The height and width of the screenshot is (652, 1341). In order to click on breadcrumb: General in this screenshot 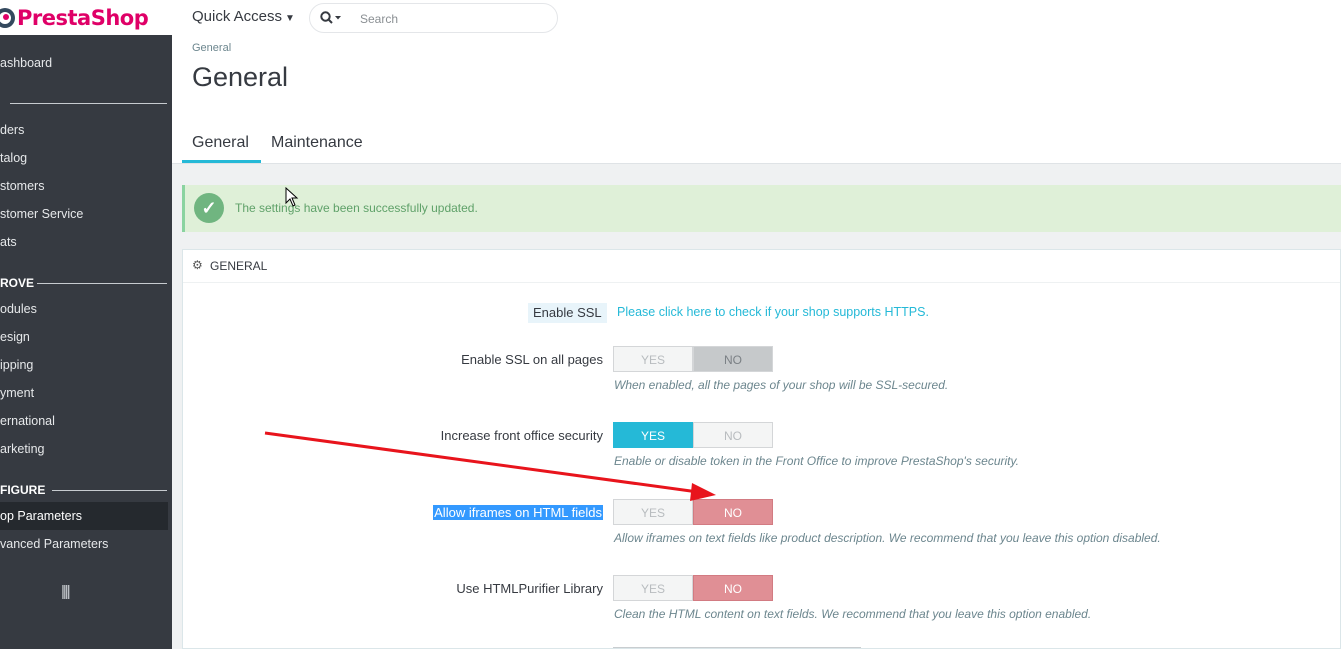, I will do `click(211, 48)`.